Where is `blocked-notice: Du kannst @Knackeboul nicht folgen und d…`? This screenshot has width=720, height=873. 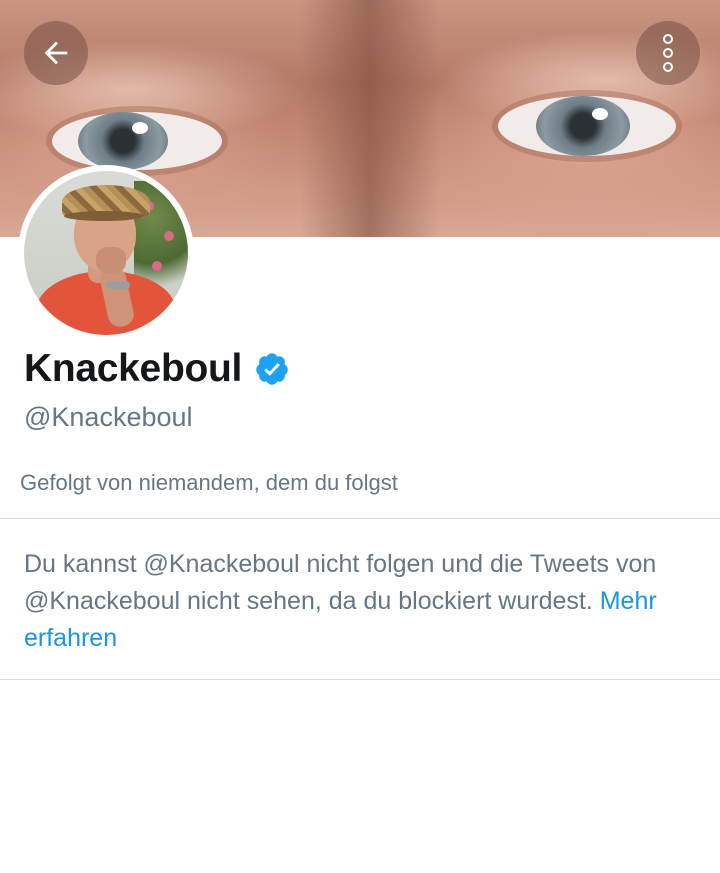 blocked-notice: Du kannst @Knackeboul nicht folgen und d… is located at coordinates (364, 601).